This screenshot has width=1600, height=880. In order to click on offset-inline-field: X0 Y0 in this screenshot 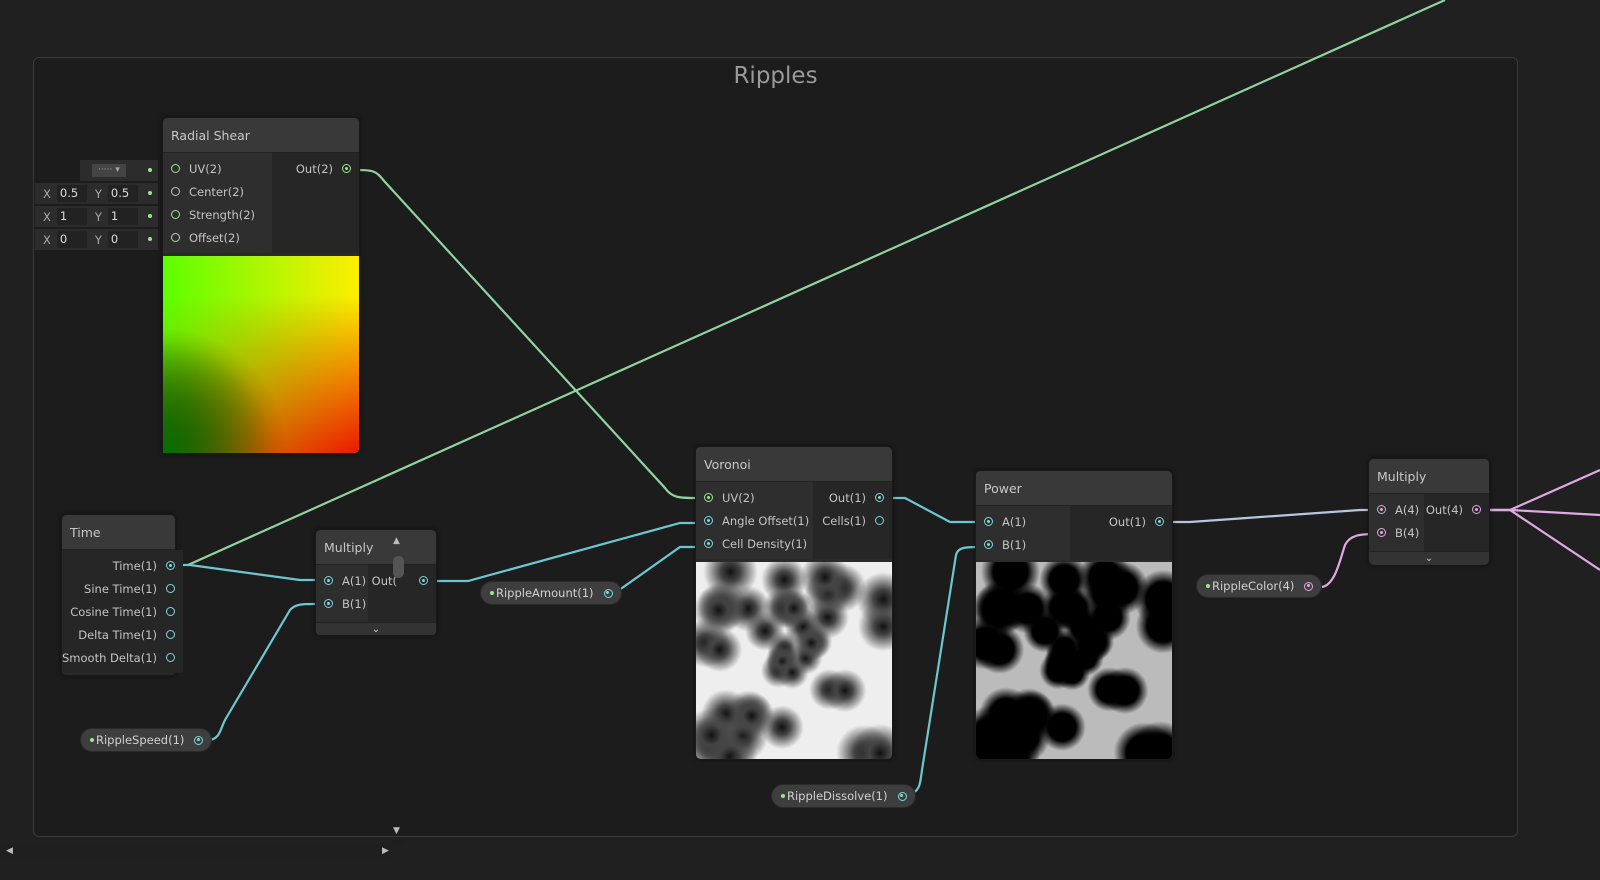, I will do `click(96, 239)`.